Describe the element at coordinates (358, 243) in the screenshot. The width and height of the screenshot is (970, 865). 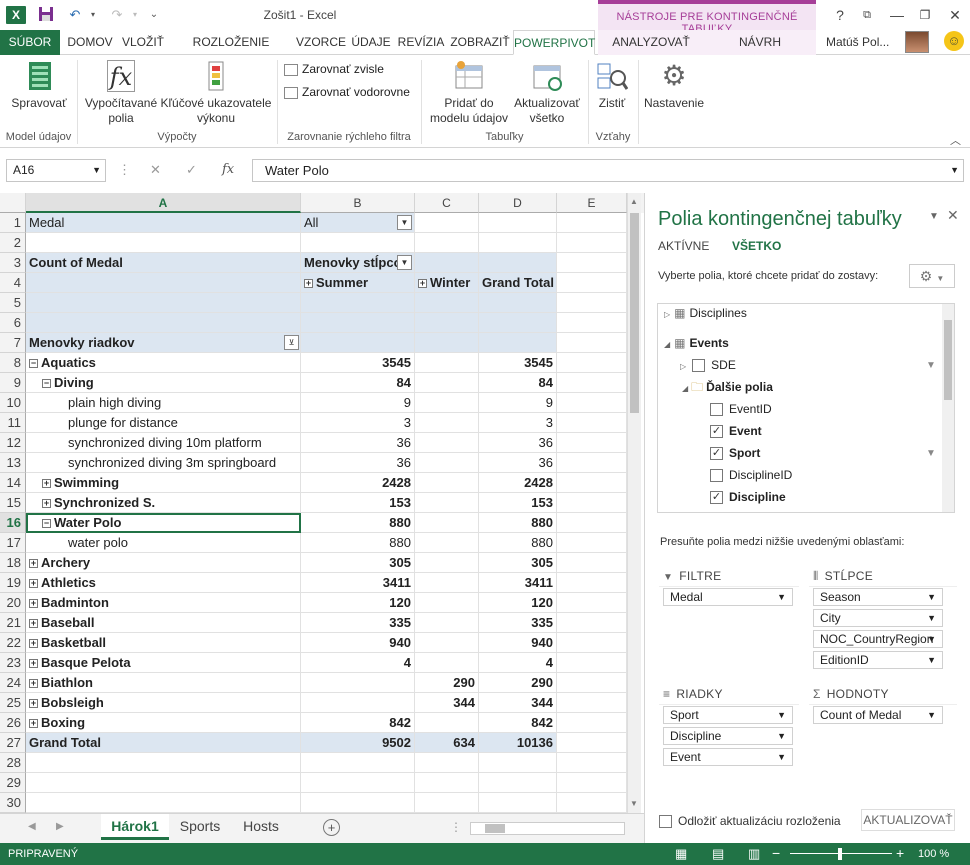
I see `cell-b2` at that location.